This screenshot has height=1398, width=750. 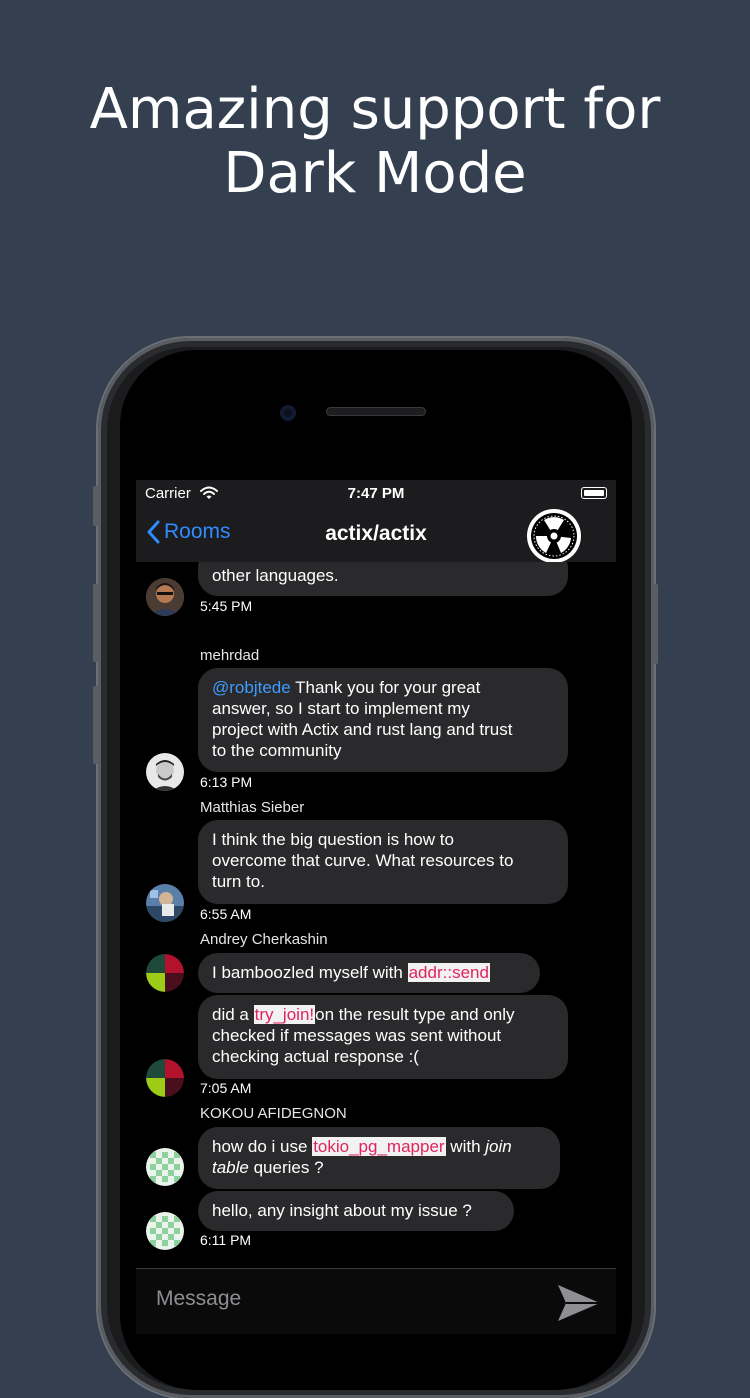 I want to click on message-text: answer, so I start to implement my, so click(x=341, y=708).